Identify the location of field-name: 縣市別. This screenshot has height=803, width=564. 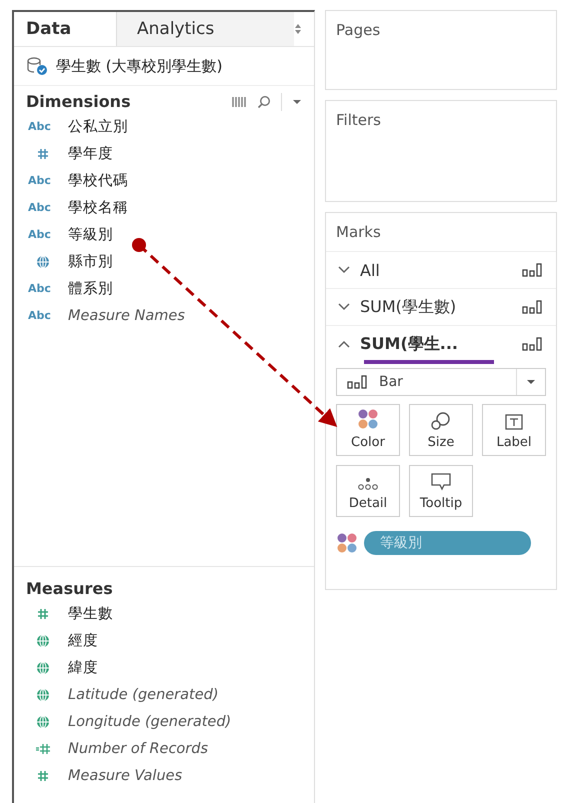
(90, 261).